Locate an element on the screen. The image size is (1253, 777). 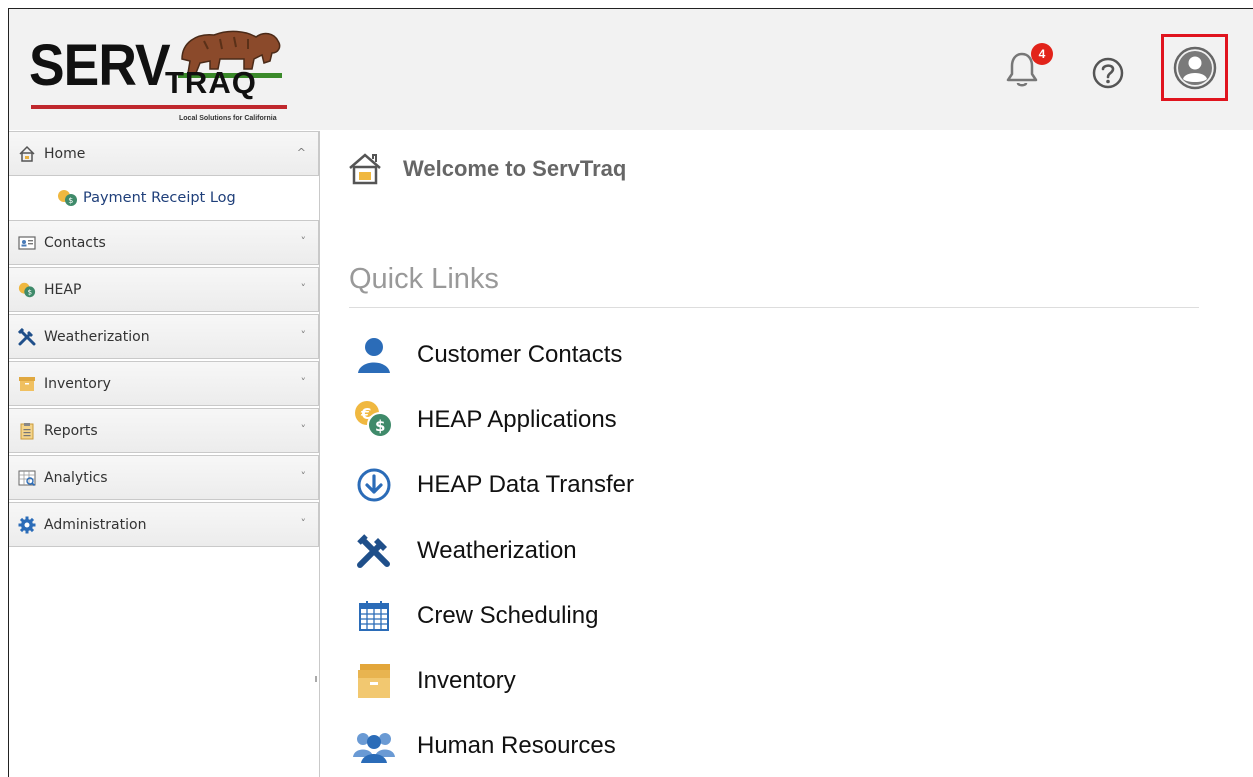
logo-underline is located at coordinates (159, 107).